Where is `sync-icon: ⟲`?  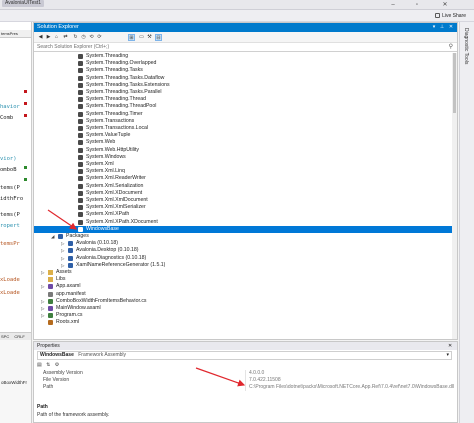
sync-icon: ⟲ is located at coordinates (91, 37).